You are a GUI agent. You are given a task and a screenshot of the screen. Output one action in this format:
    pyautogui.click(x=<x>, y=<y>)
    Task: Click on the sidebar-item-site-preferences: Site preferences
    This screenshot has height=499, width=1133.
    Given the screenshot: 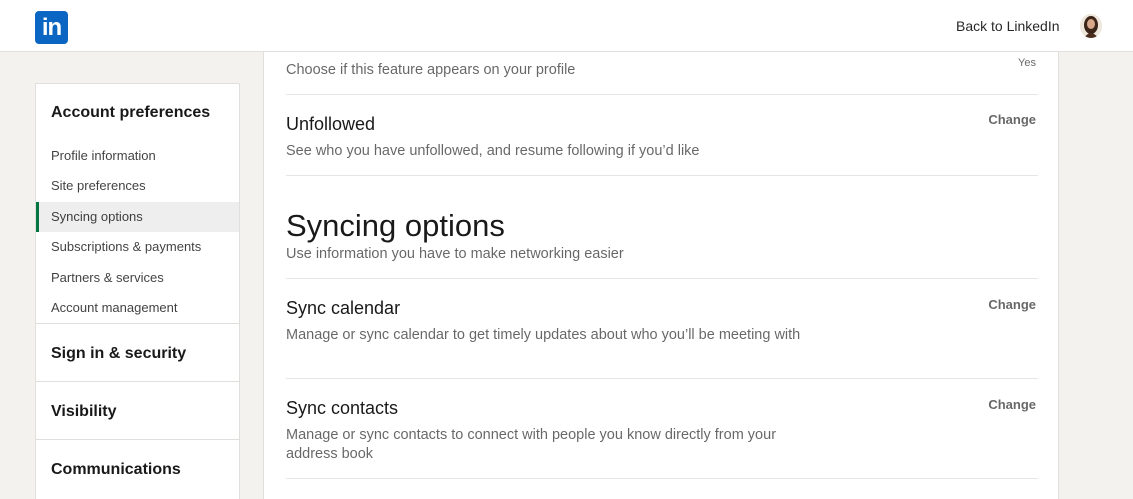 What is the action you would take?
    pyautogui.click(x=137, y=186)
    